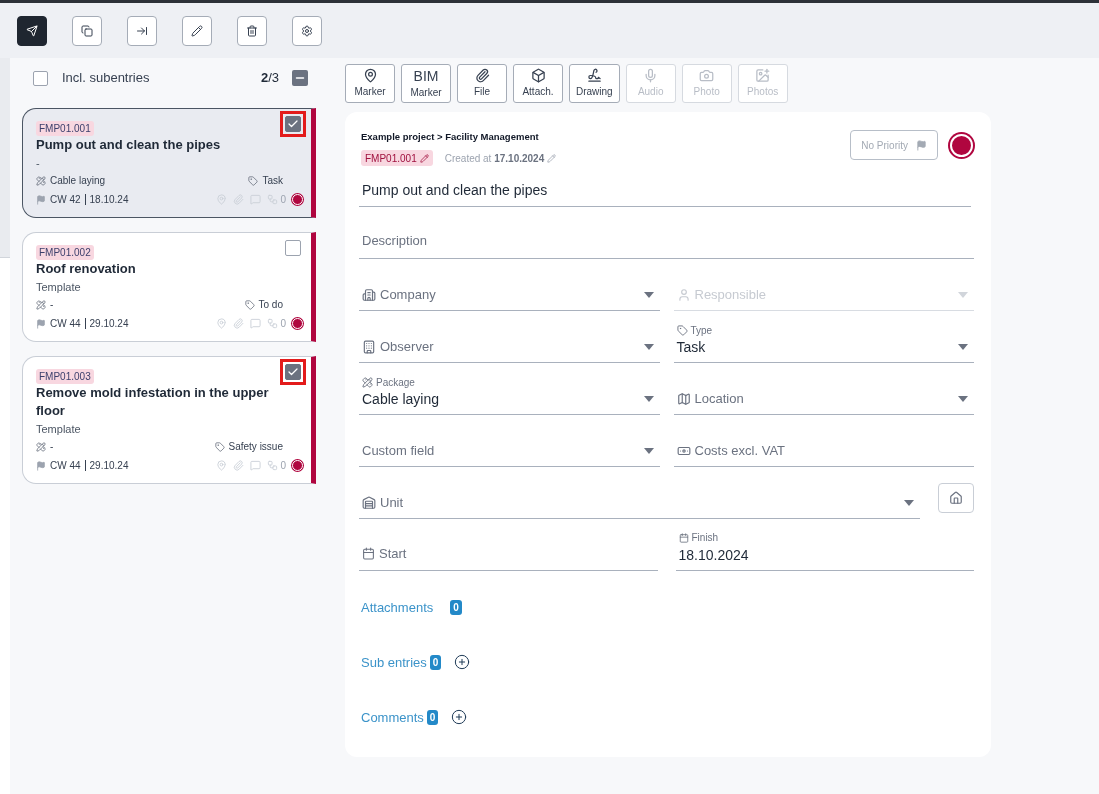 This screenshot has width=1099, height=794. Describe the element at coordinates (823, 393) in the screenshot. I see `select-field: Location` at that location.